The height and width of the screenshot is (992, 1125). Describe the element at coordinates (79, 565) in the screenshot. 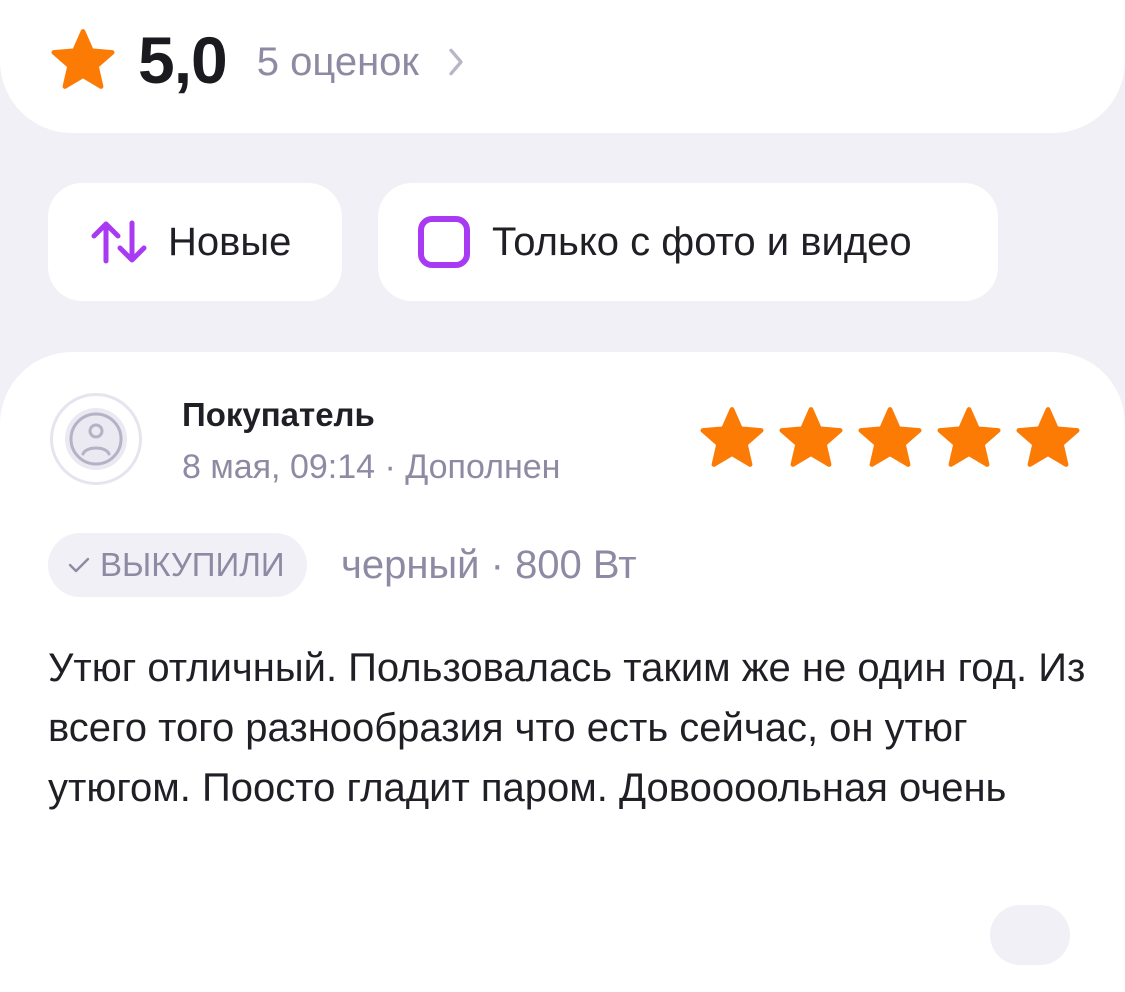

I see `check-icon` at that location.